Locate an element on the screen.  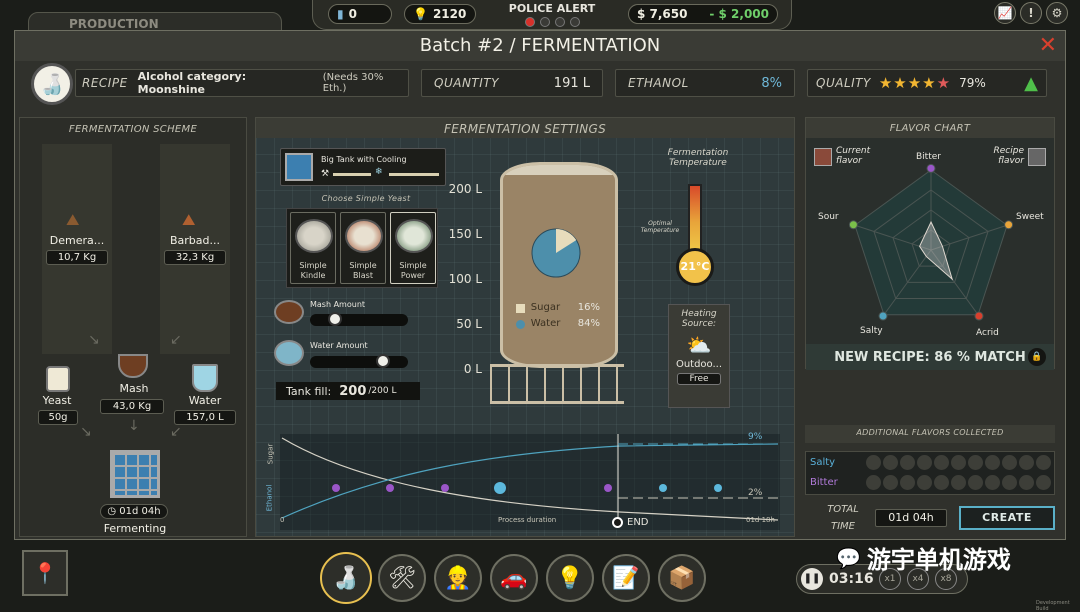
legend-water: Water 84% is located at coordinates (558, 323).